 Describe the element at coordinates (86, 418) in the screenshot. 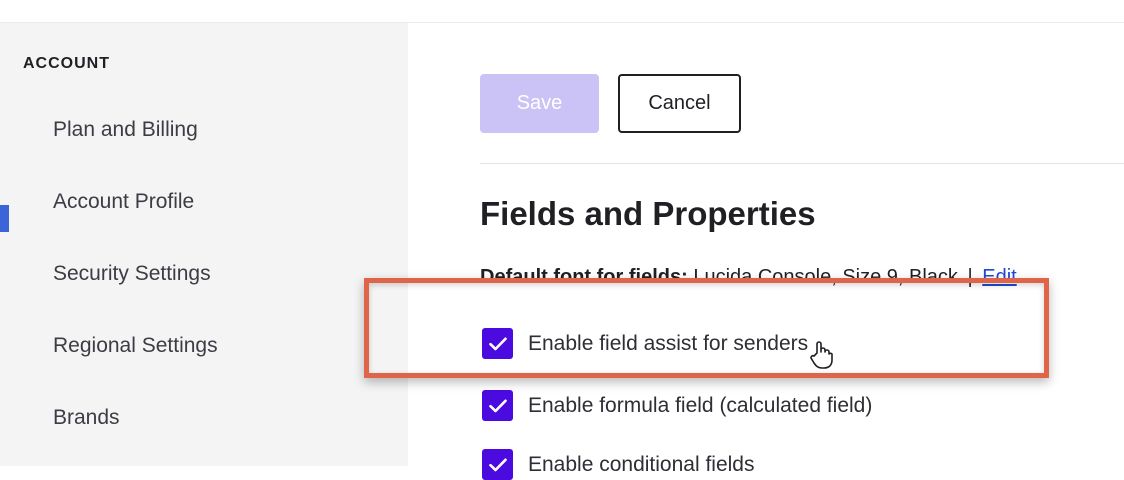

I see `sidebar-item-brands: Brands` at that location.